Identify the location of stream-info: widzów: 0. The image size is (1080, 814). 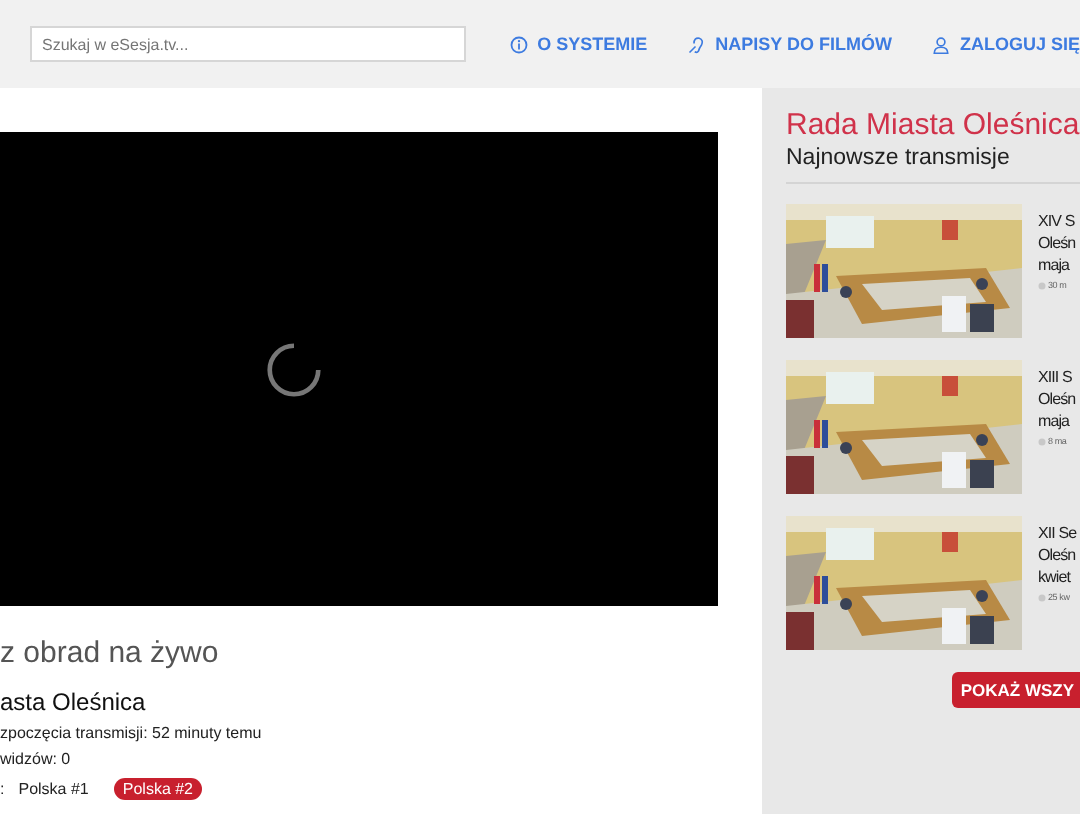
(36, 759).